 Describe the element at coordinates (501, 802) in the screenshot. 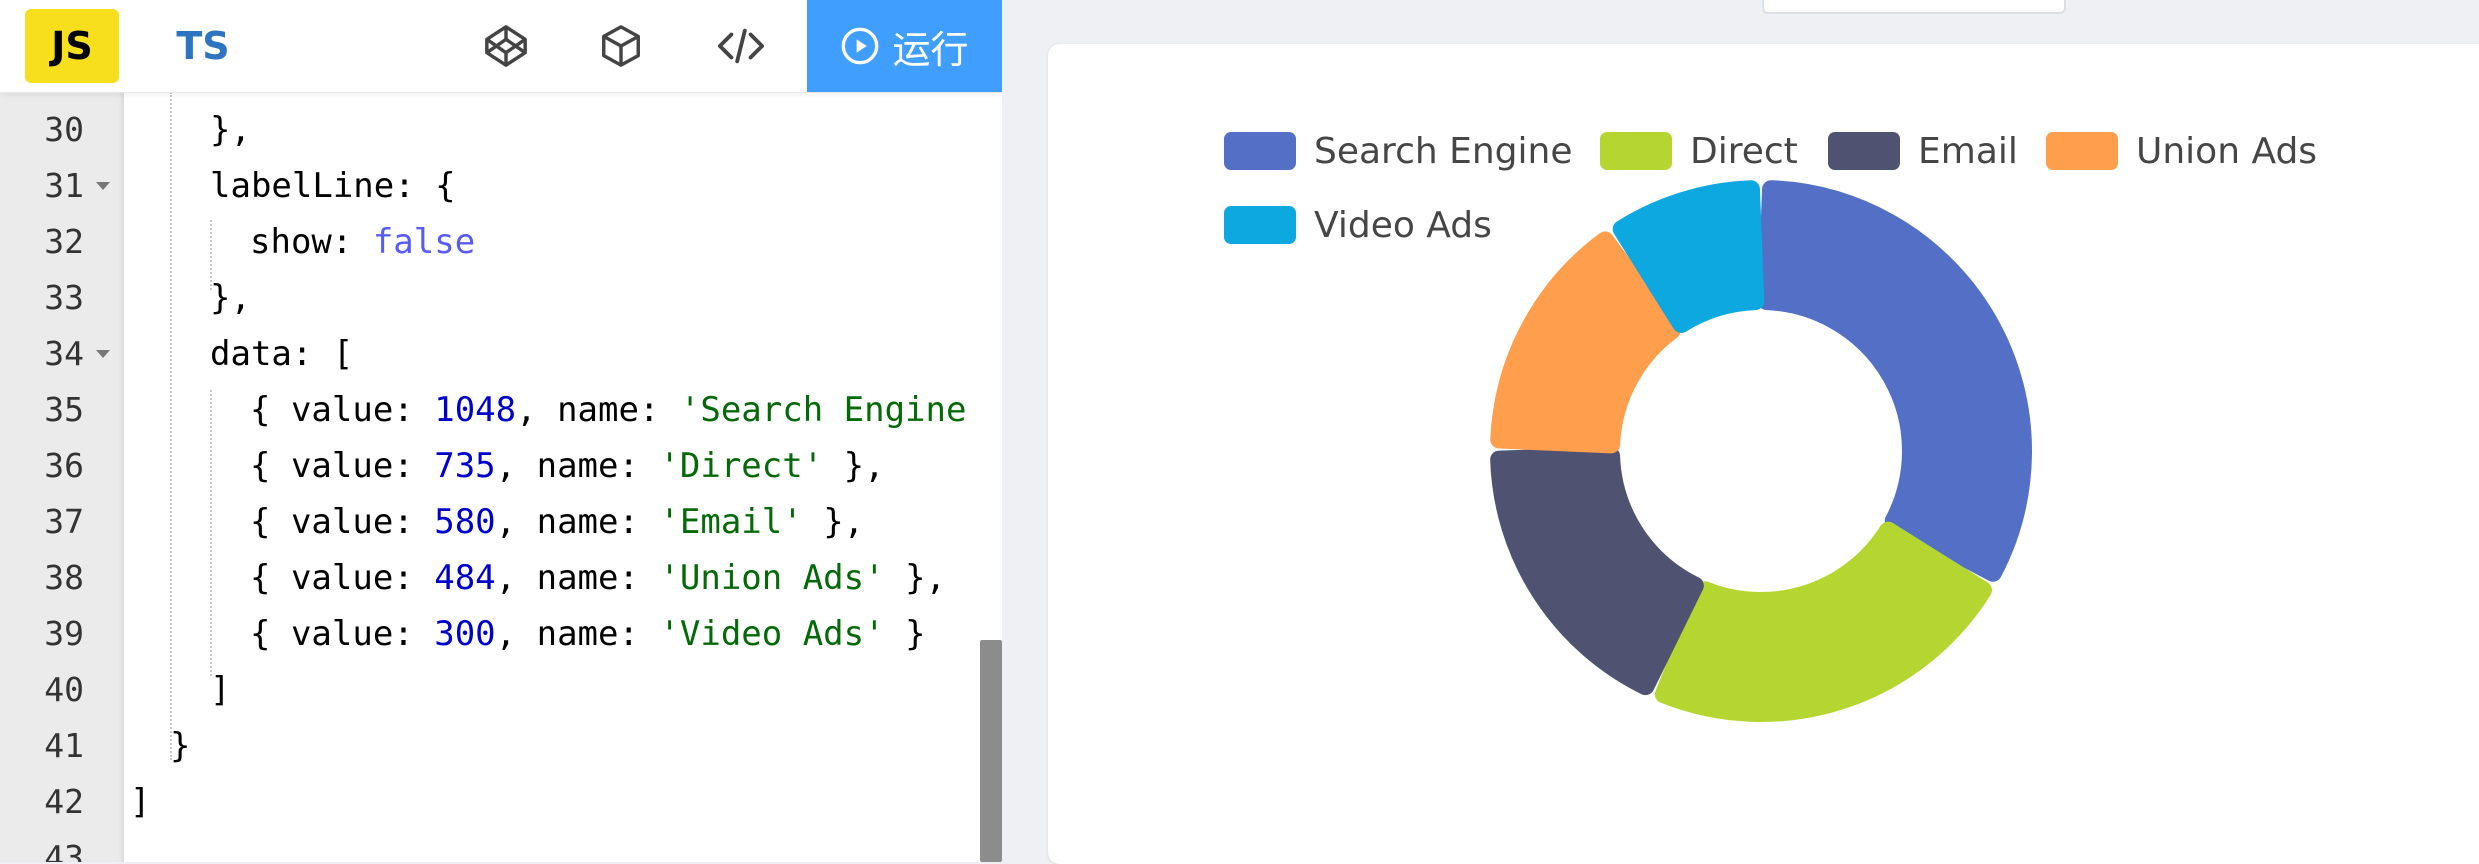

I see `code-line: 42]` at that location.